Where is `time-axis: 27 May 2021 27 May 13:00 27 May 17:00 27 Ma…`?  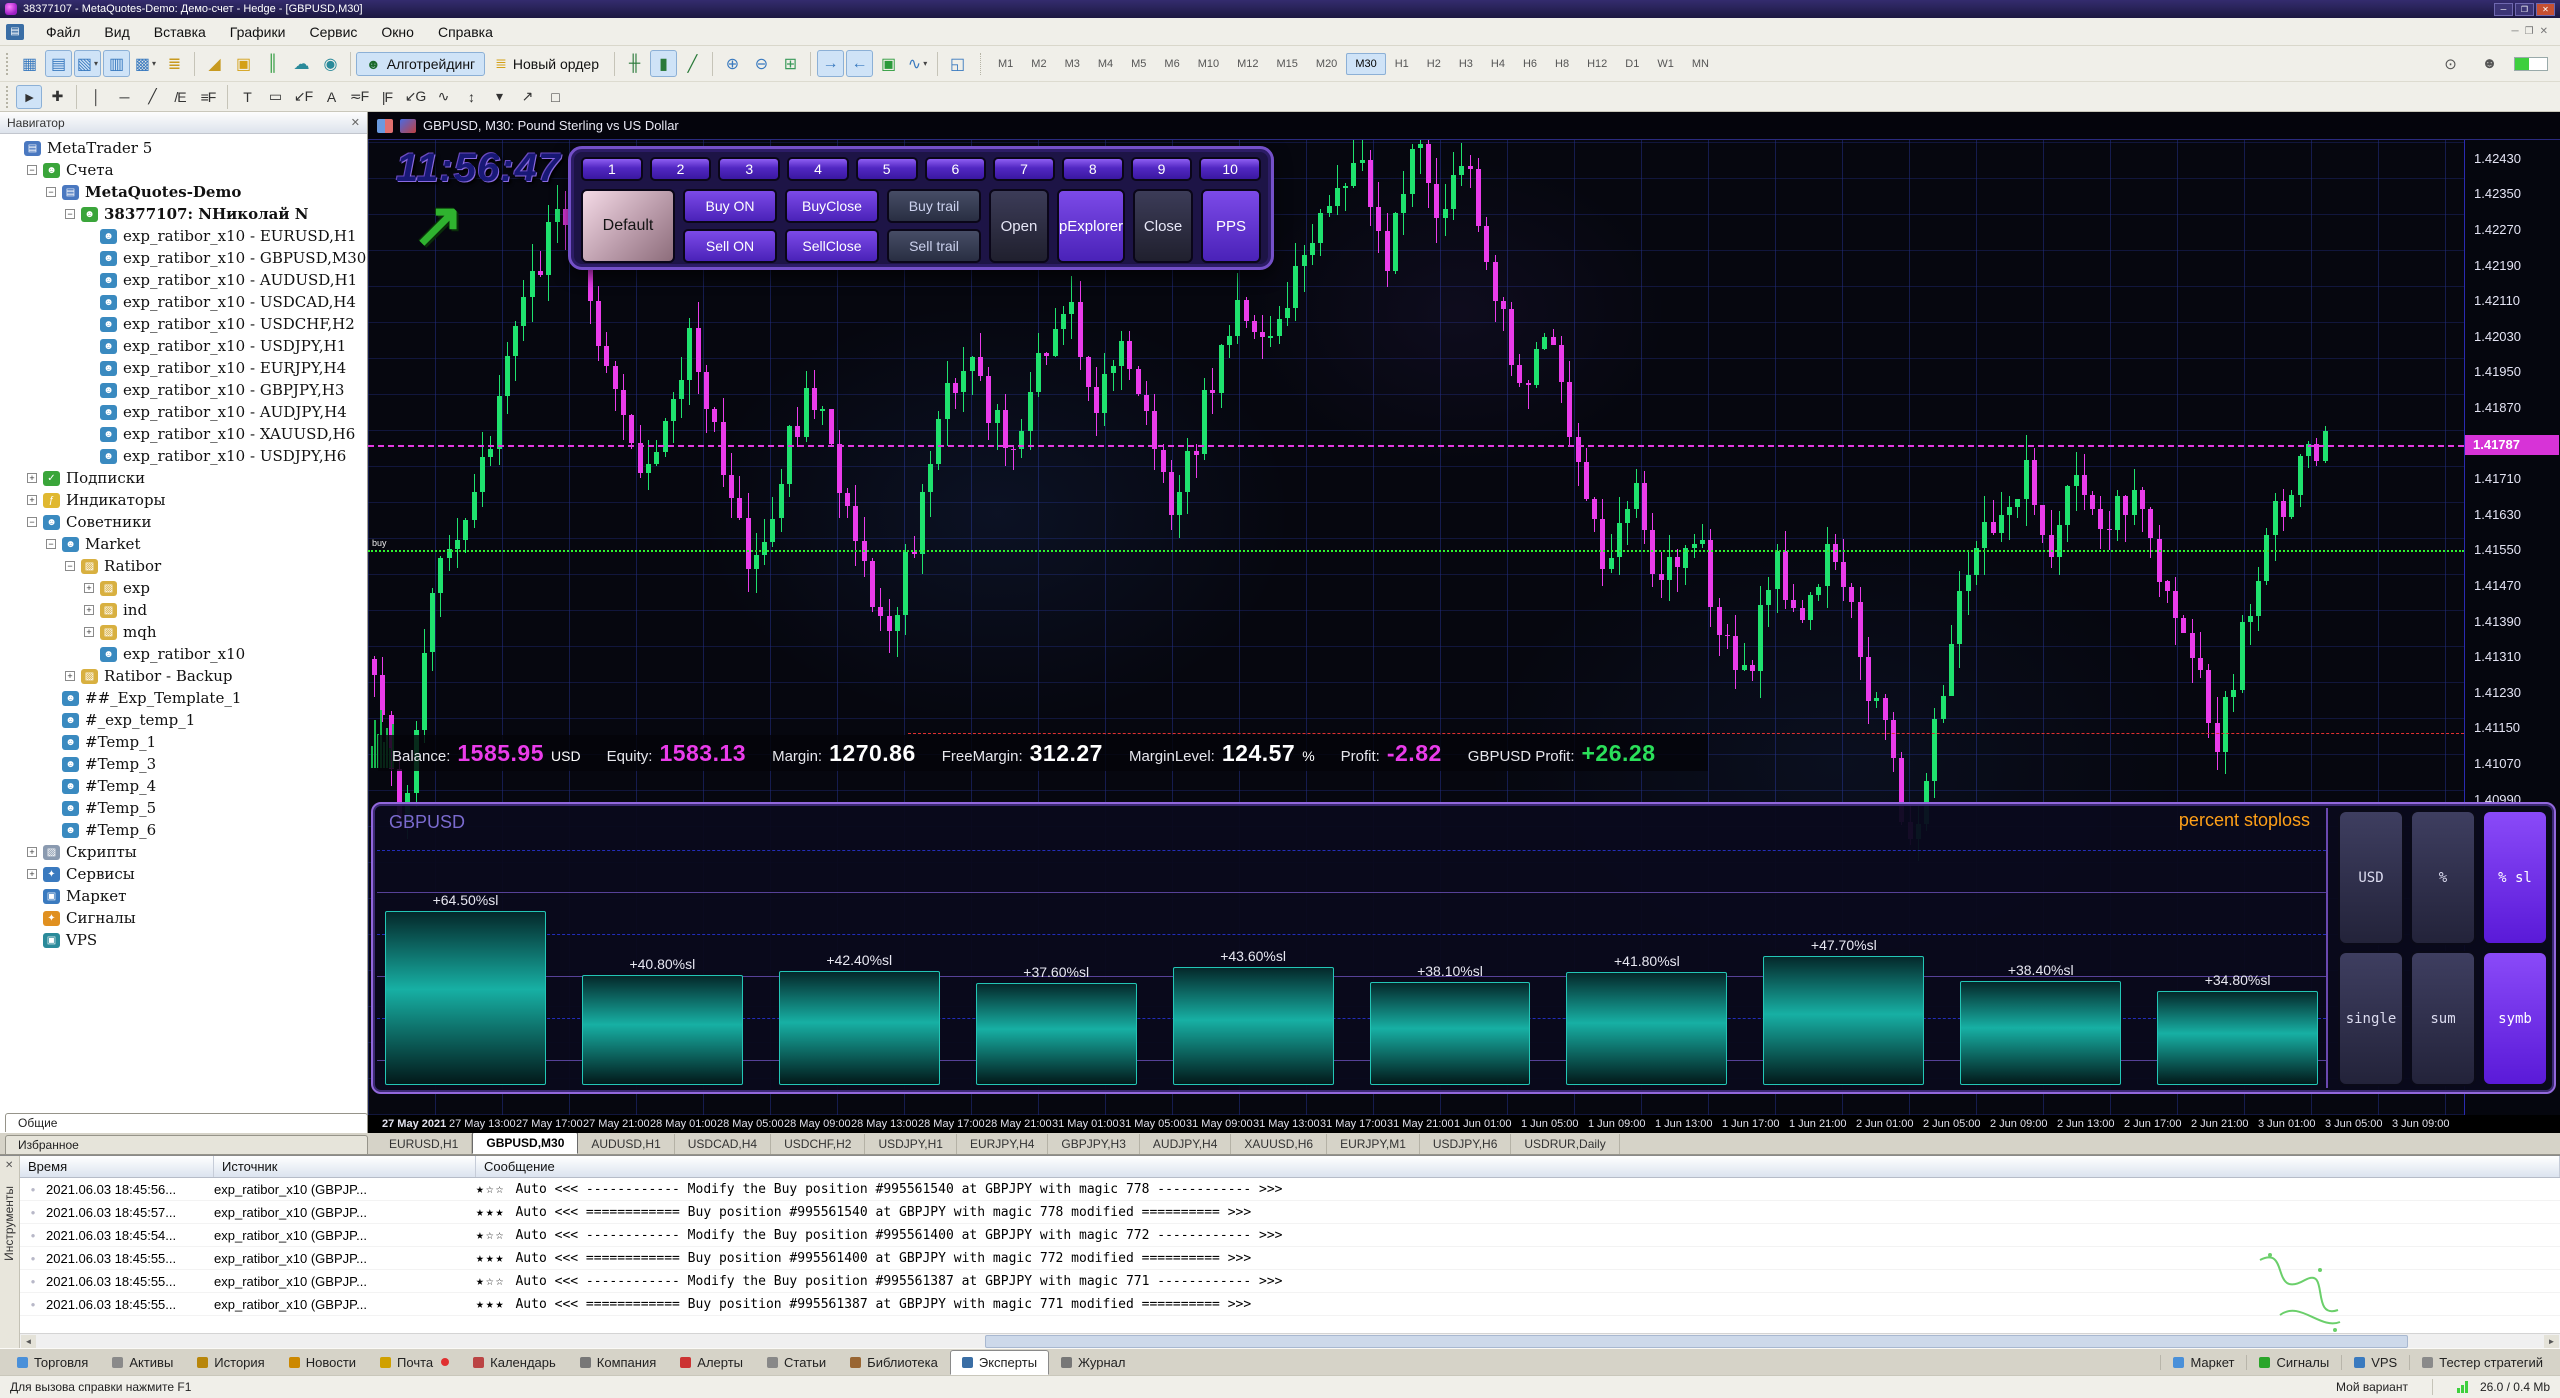 time-axis: 27 May 2021 27 May 13:00 27 May 17:00 27 Ma… is located at coordinates (1464, 1124).